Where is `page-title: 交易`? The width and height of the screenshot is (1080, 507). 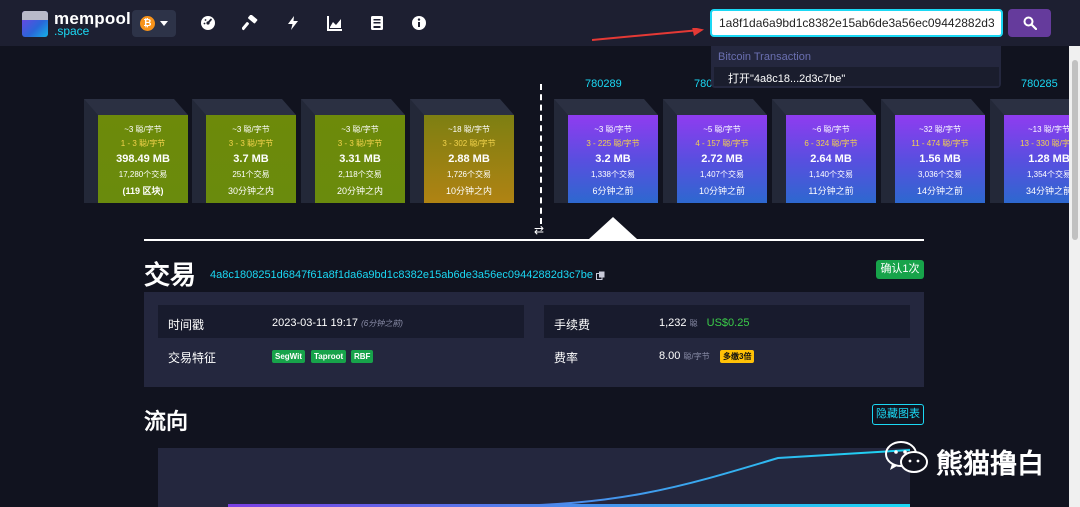
page-title: 交易 is located at coordinates (170, 275).